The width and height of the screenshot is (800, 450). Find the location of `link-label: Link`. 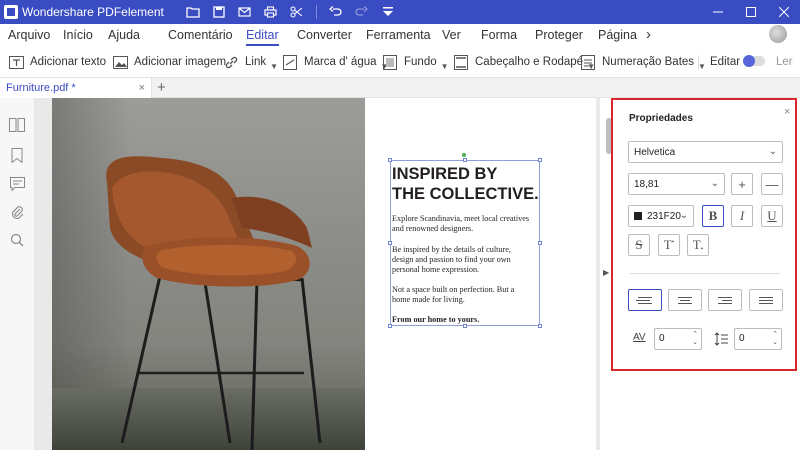

link-label: Link is located at coordinates (256, 62).